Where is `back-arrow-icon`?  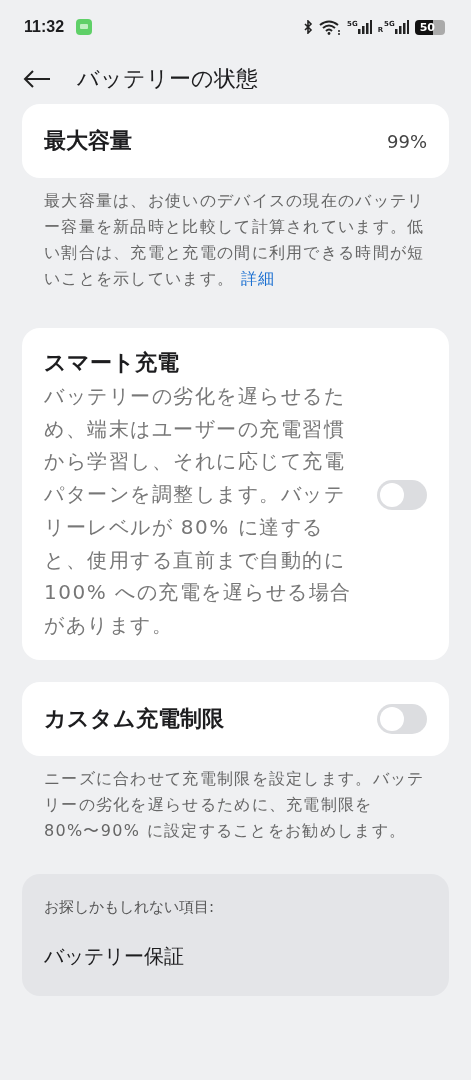
back-arrow-icon is located at coordinates (37, 79).